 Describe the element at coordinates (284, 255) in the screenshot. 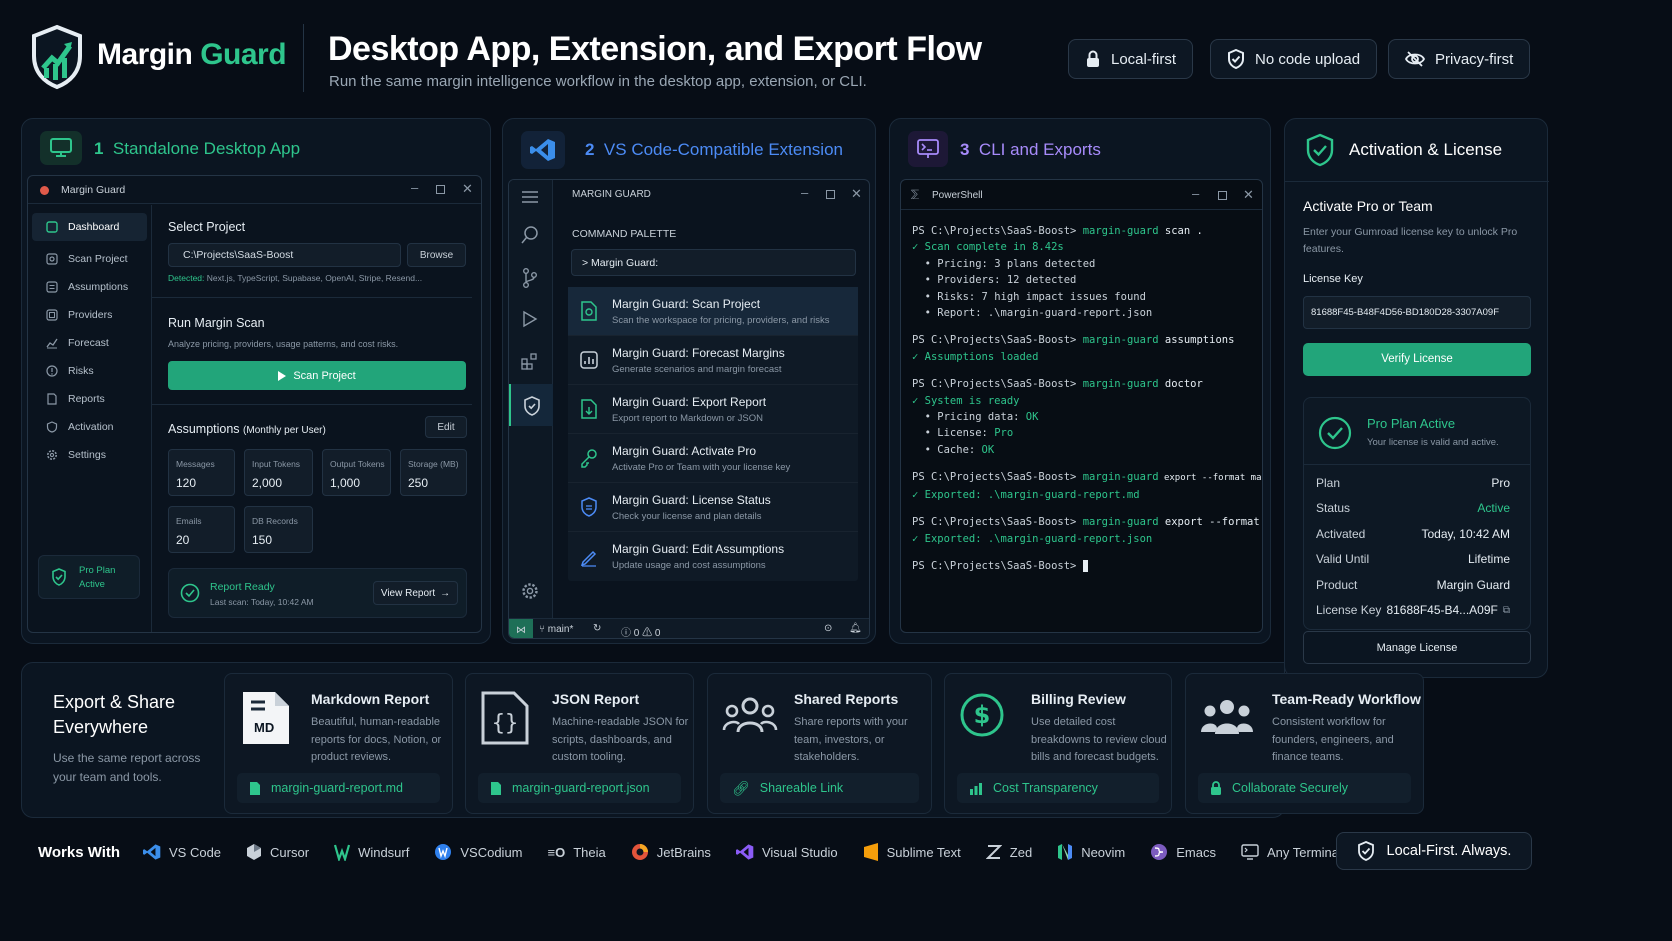

I see `project-path-input: C:\Projects\SaaS-Boost` at that location.